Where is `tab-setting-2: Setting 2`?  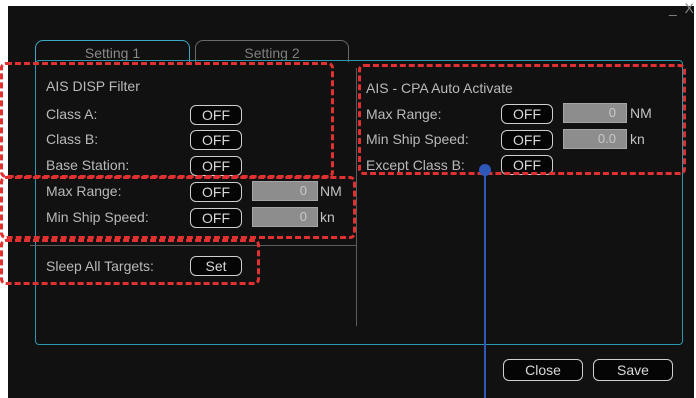 tab-setting-2: Setting 2 is located at coordinates (272, 51).